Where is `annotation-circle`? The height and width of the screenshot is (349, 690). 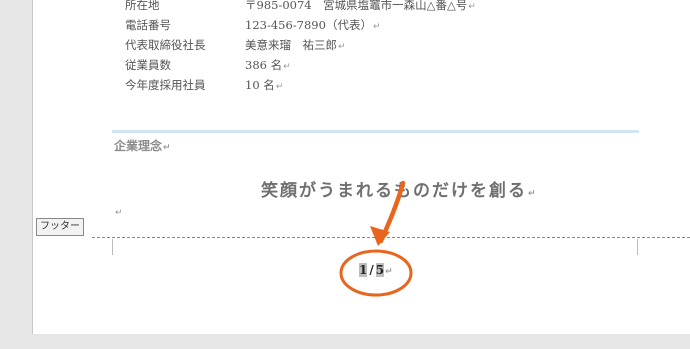
annotation-circle is located at coordinates (376, 273).